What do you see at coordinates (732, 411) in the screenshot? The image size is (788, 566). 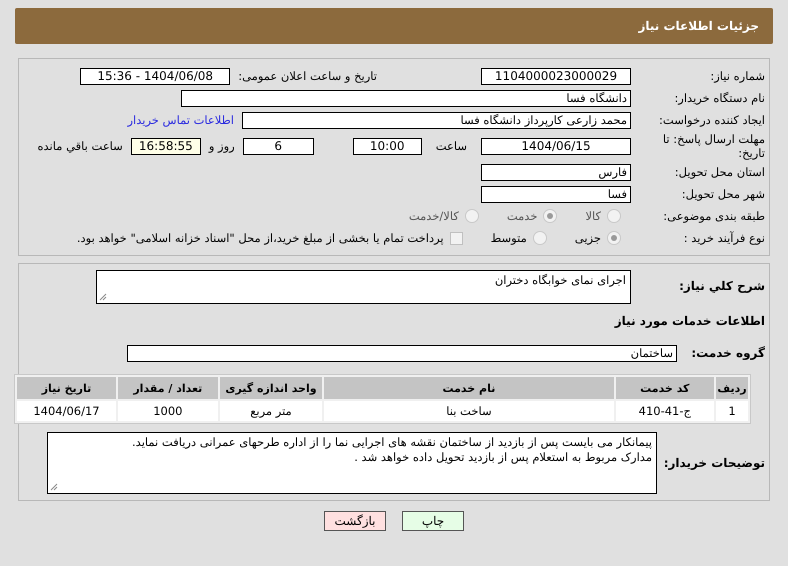 I see `table-cell: 1` at bounding box center [732, 411].